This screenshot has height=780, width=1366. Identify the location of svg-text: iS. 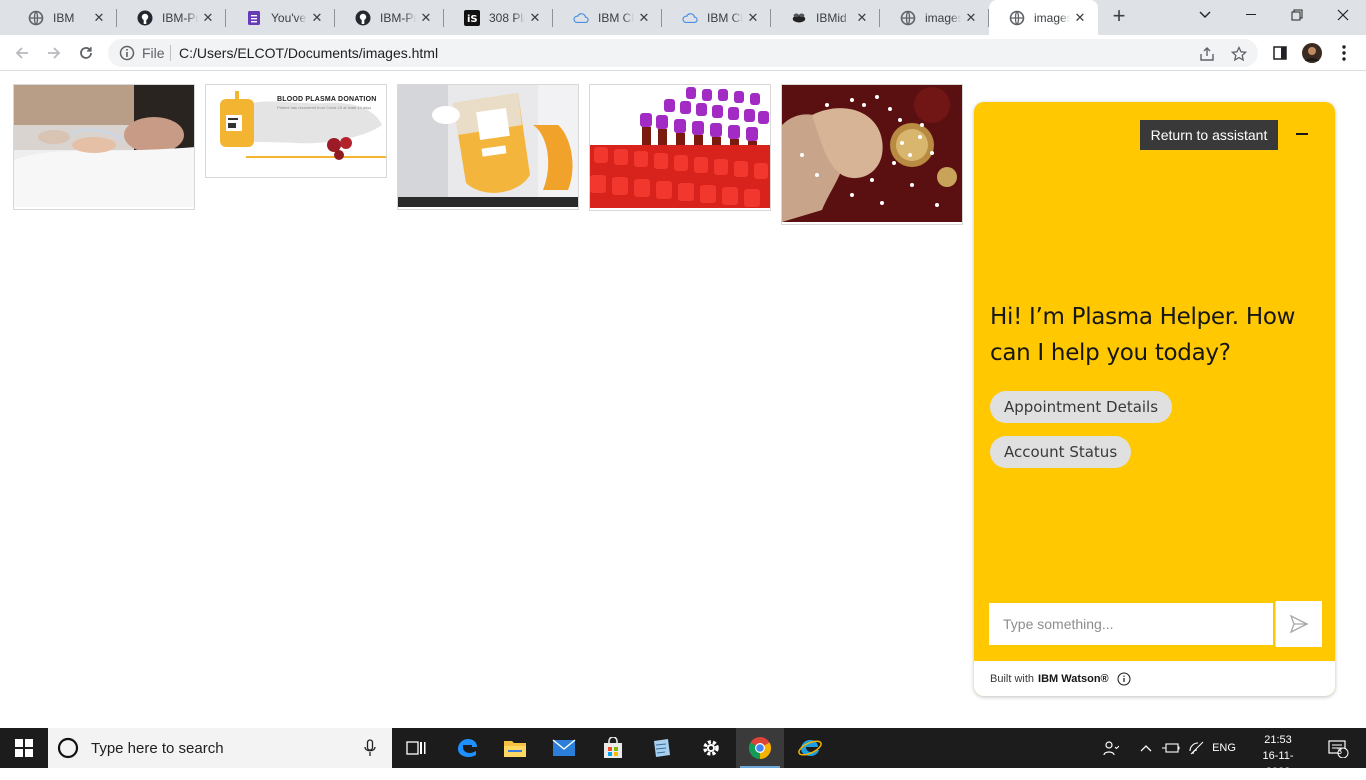
(472, 19).